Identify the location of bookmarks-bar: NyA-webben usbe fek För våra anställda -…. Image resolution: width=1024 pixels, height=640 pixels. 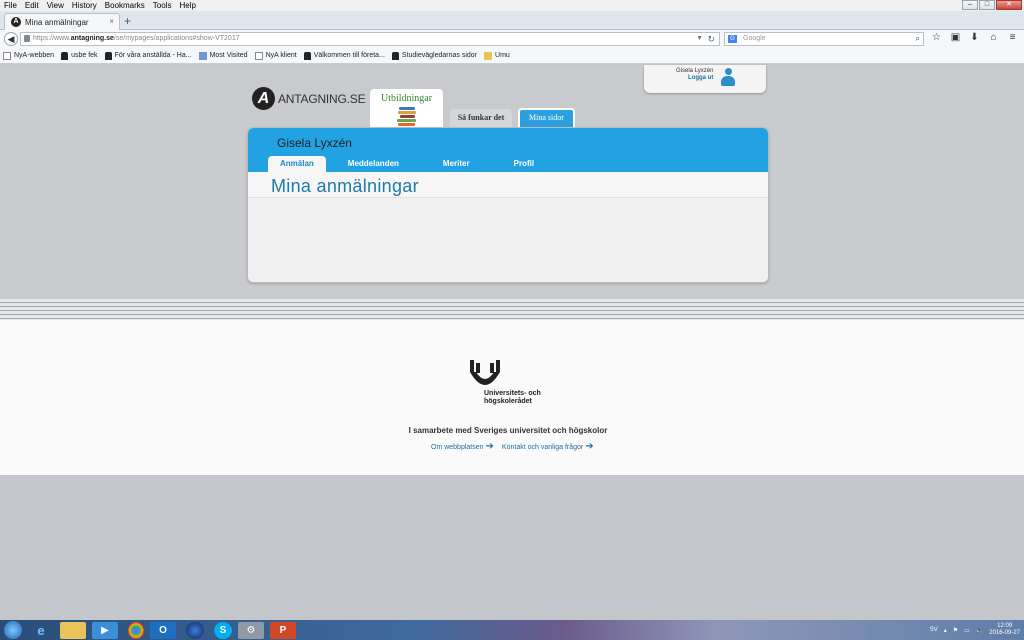
(512, 56).